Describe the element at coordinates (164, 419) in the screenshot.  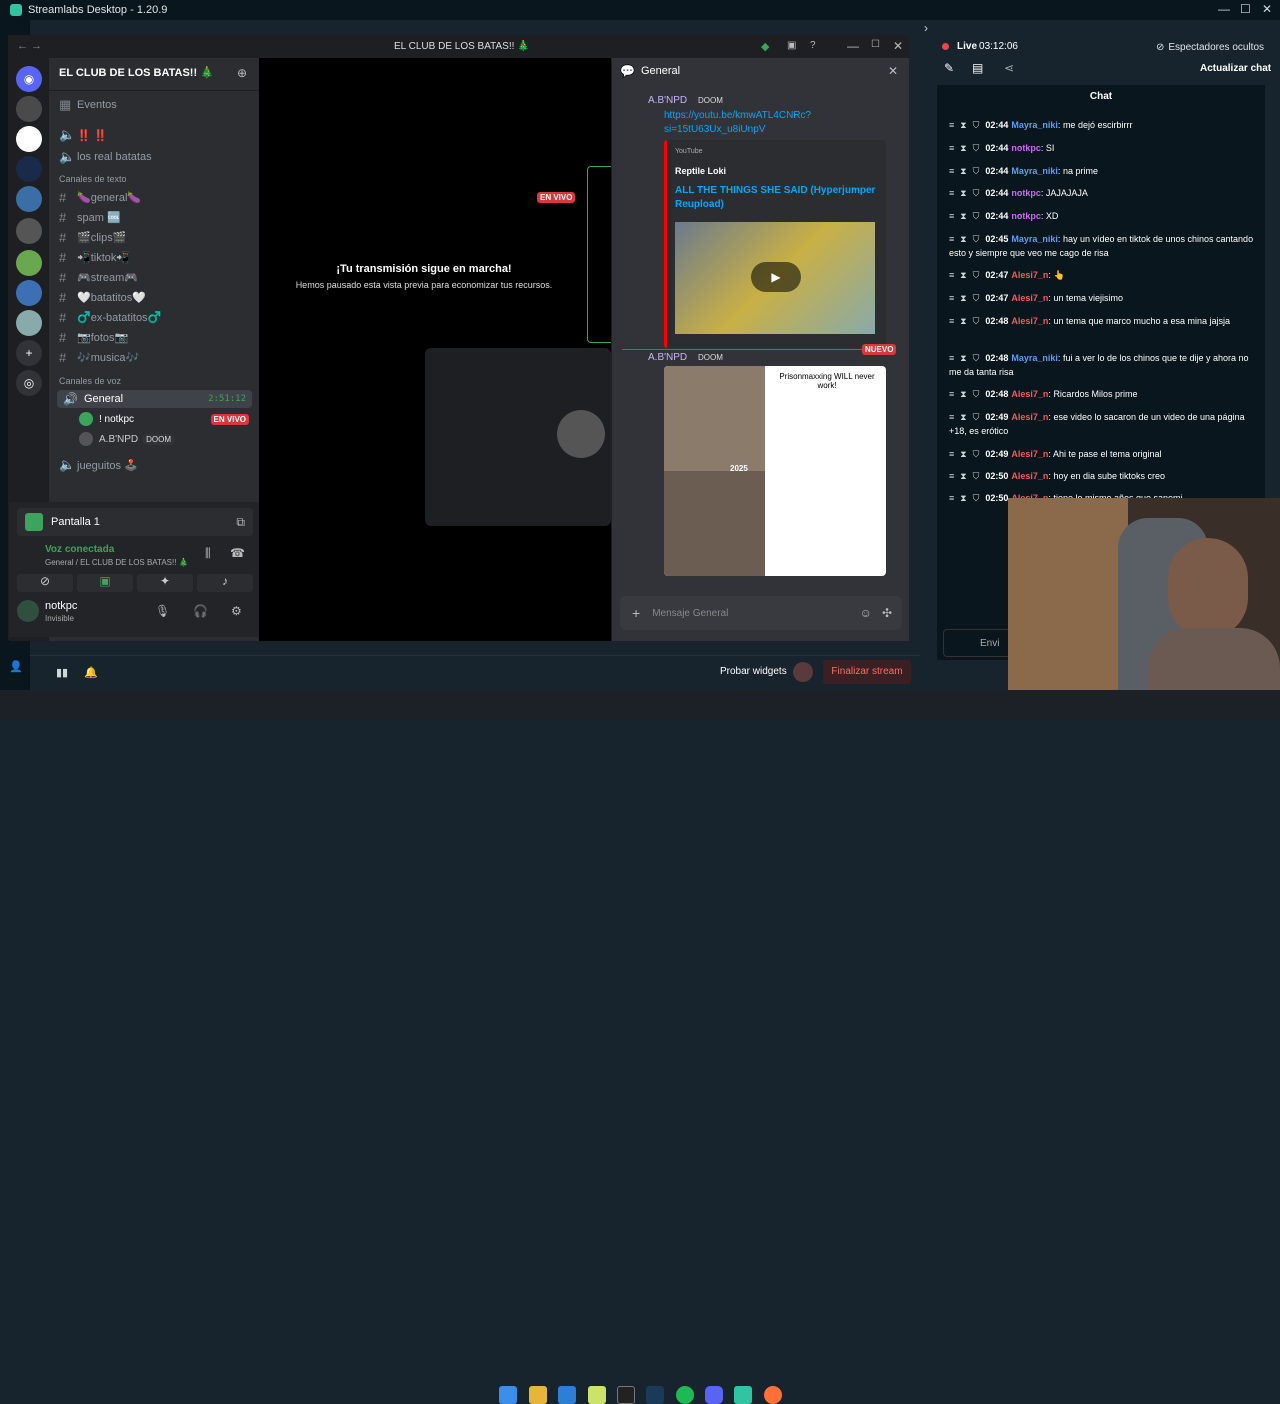
I see `voice-user: ! notkpc EN VIVO` at that location.